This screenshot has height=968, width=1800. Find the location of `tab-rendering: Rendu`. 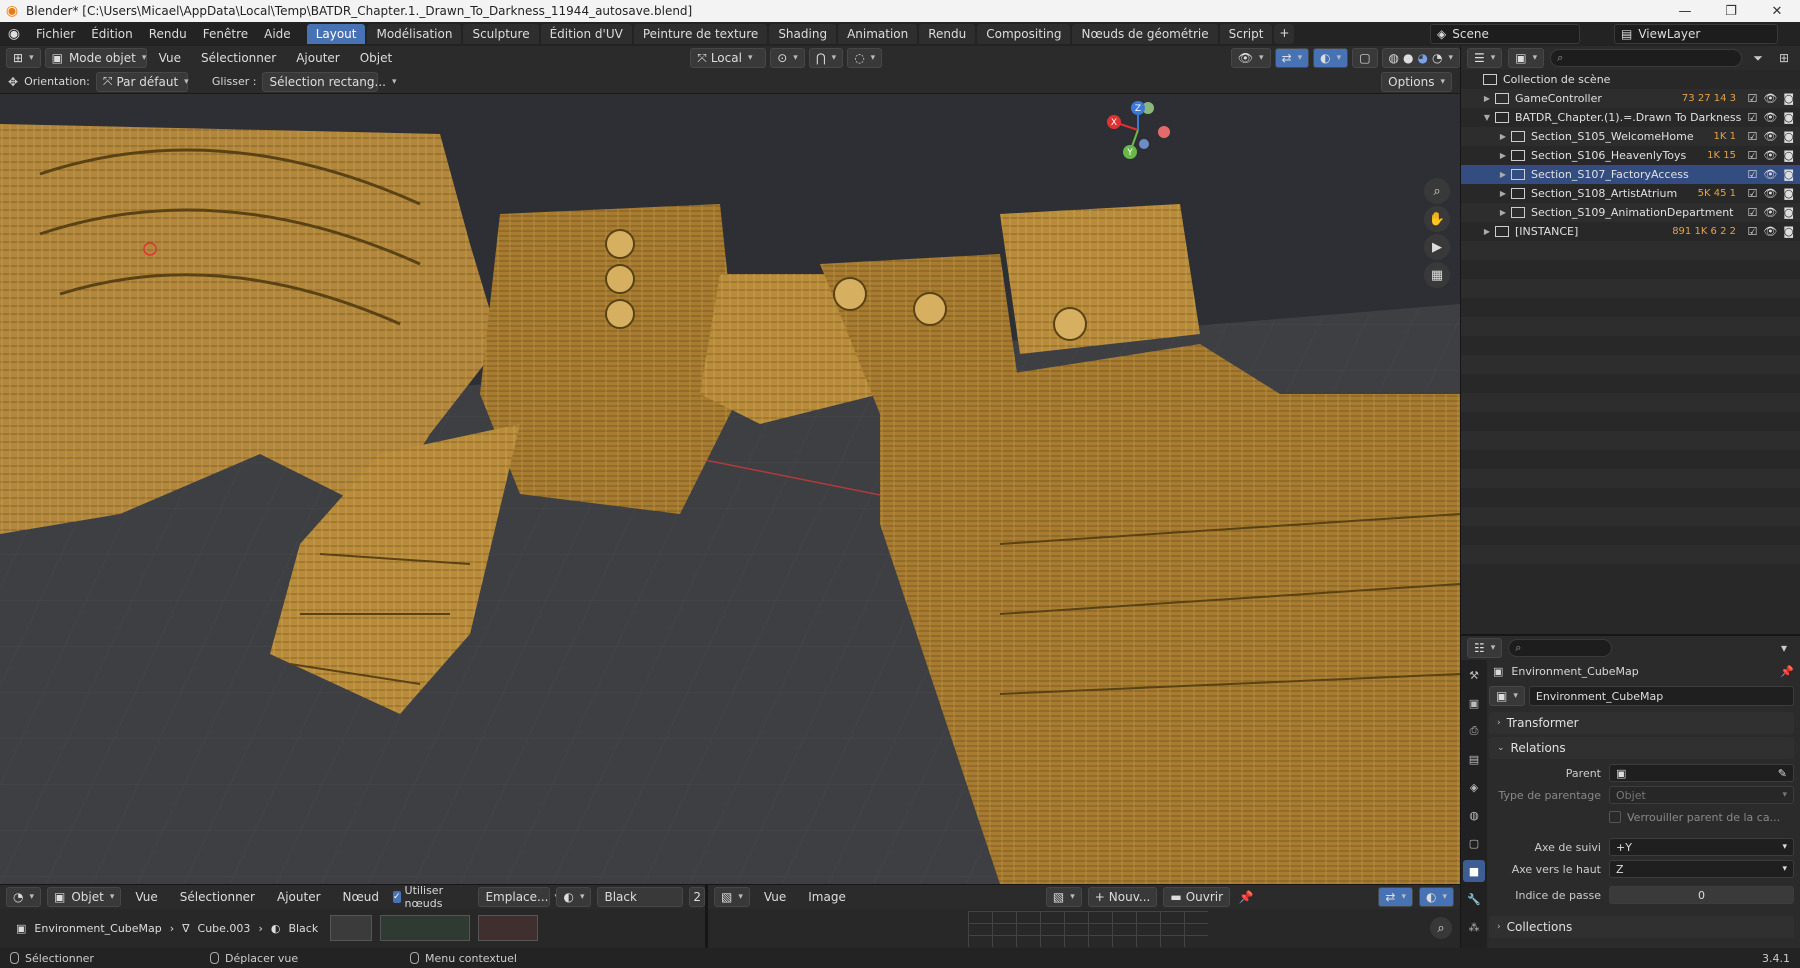

tab-rendering: Rendu is located at coordinates (947, 34).